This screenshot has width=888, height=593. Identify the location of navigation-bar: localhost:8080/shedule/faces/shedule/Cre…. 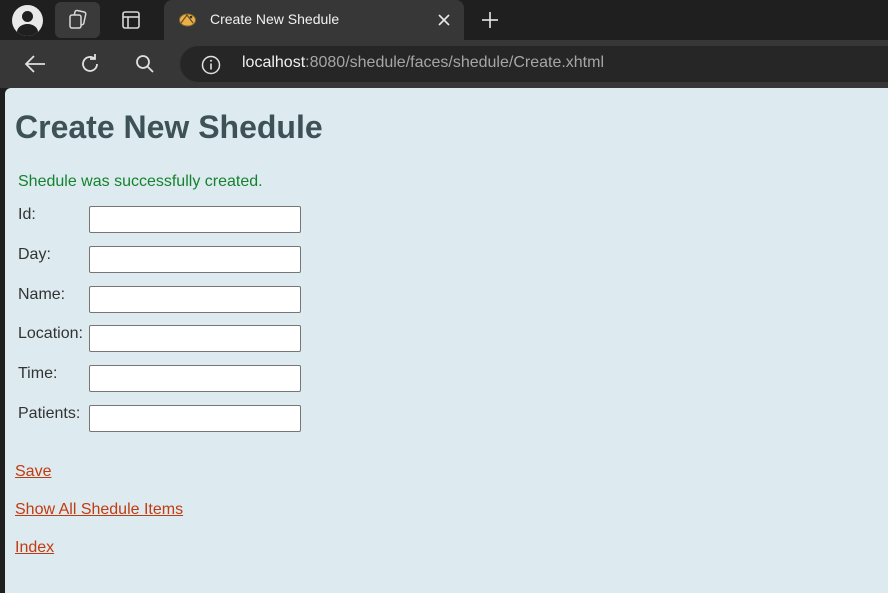
(444, 64).